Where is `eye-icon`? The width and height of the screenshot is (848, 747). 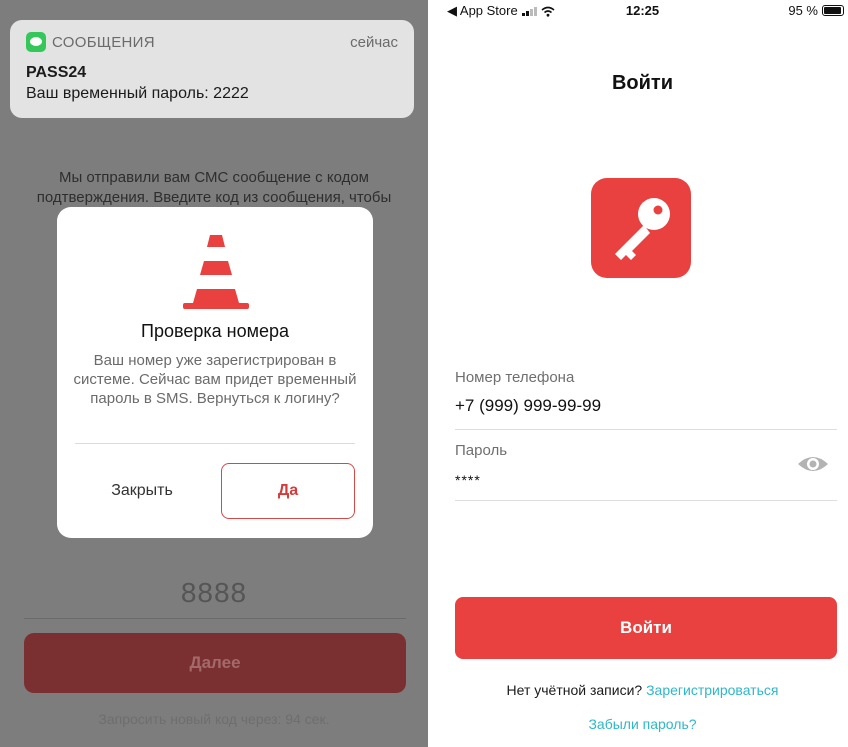
eye-icon is located at coordinates (813, 464).